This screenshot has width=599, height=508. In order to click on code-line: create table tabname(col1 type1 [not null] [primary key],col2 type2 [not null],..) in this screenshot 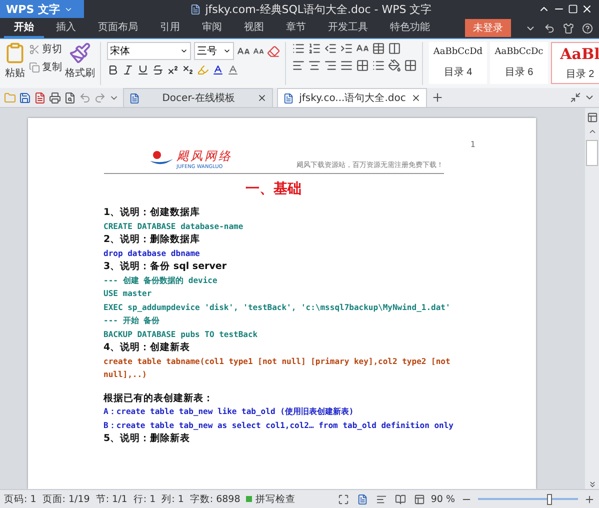, I will do `click(278, 368)`.